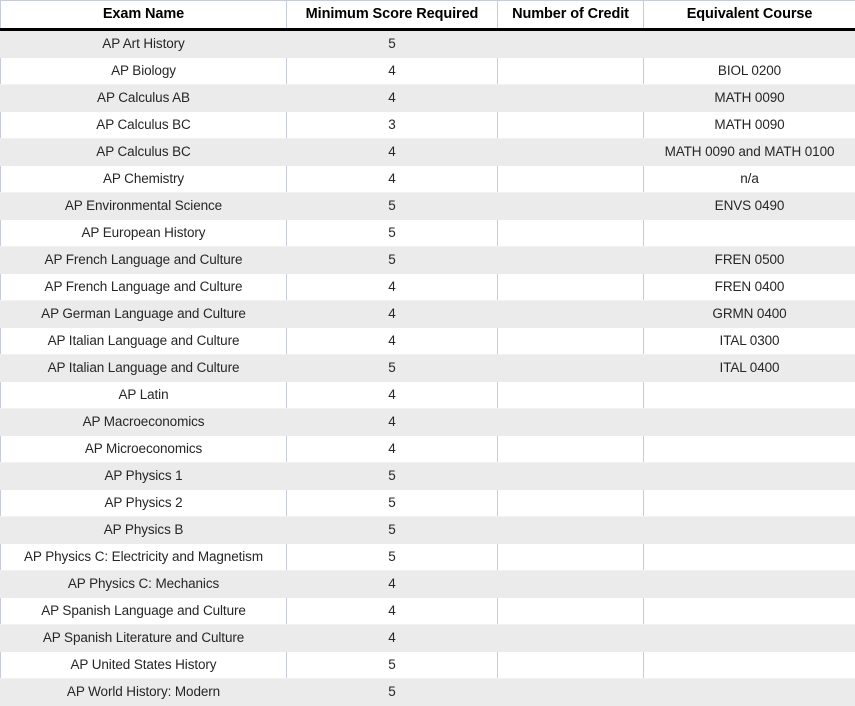 The width and height of the screenshot is (855, 706). Describe the element at coordinates (749, 15) in the screenshot. I see `column-header-equivalent-course: Equivalent Course` at that location.